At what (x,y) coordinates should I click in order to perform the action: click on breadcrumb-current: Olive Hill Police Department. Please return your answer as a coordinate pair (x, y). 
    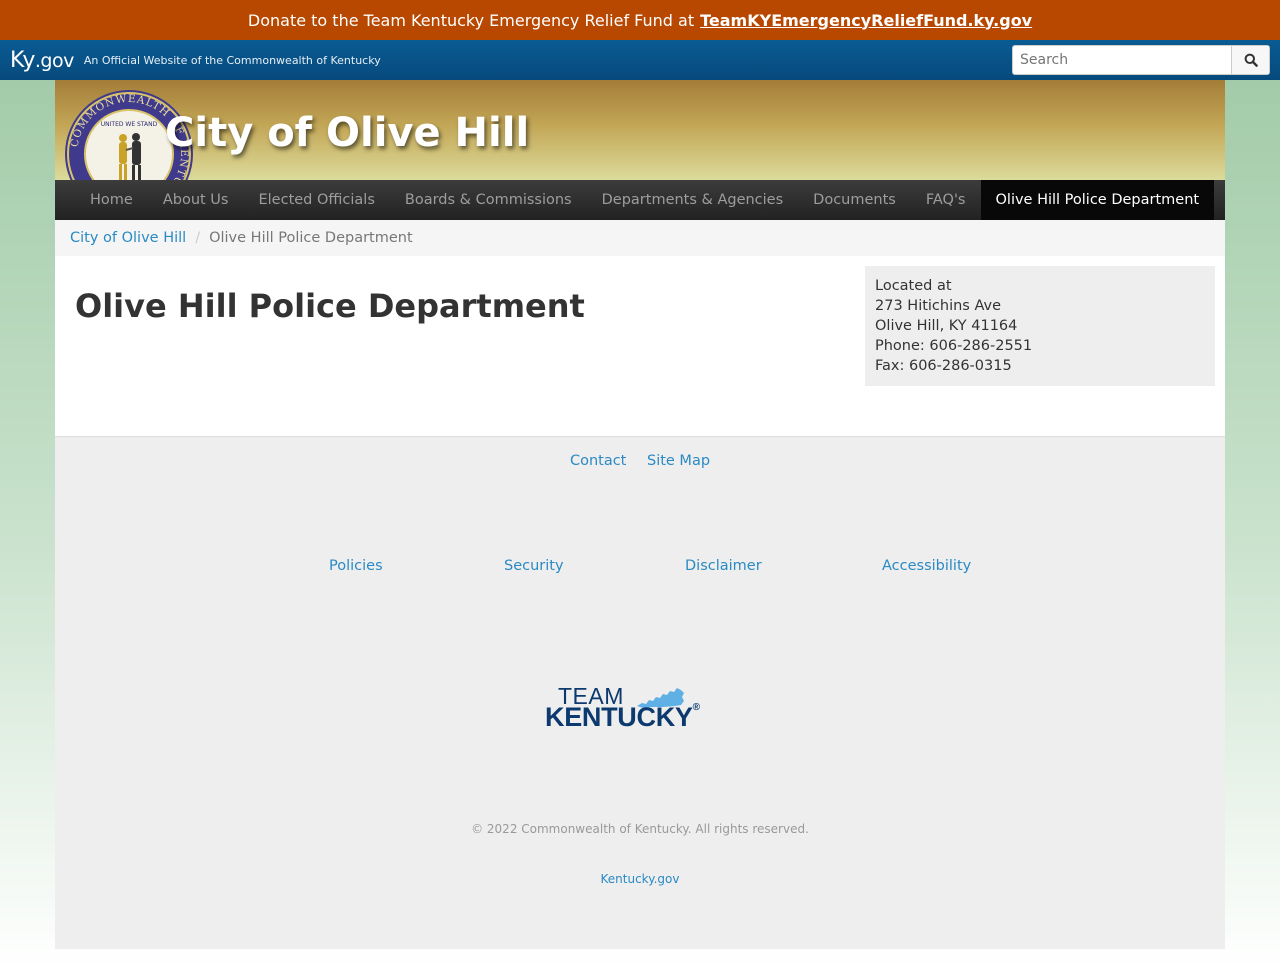
    Looking at the image, I should click on (311, 238).